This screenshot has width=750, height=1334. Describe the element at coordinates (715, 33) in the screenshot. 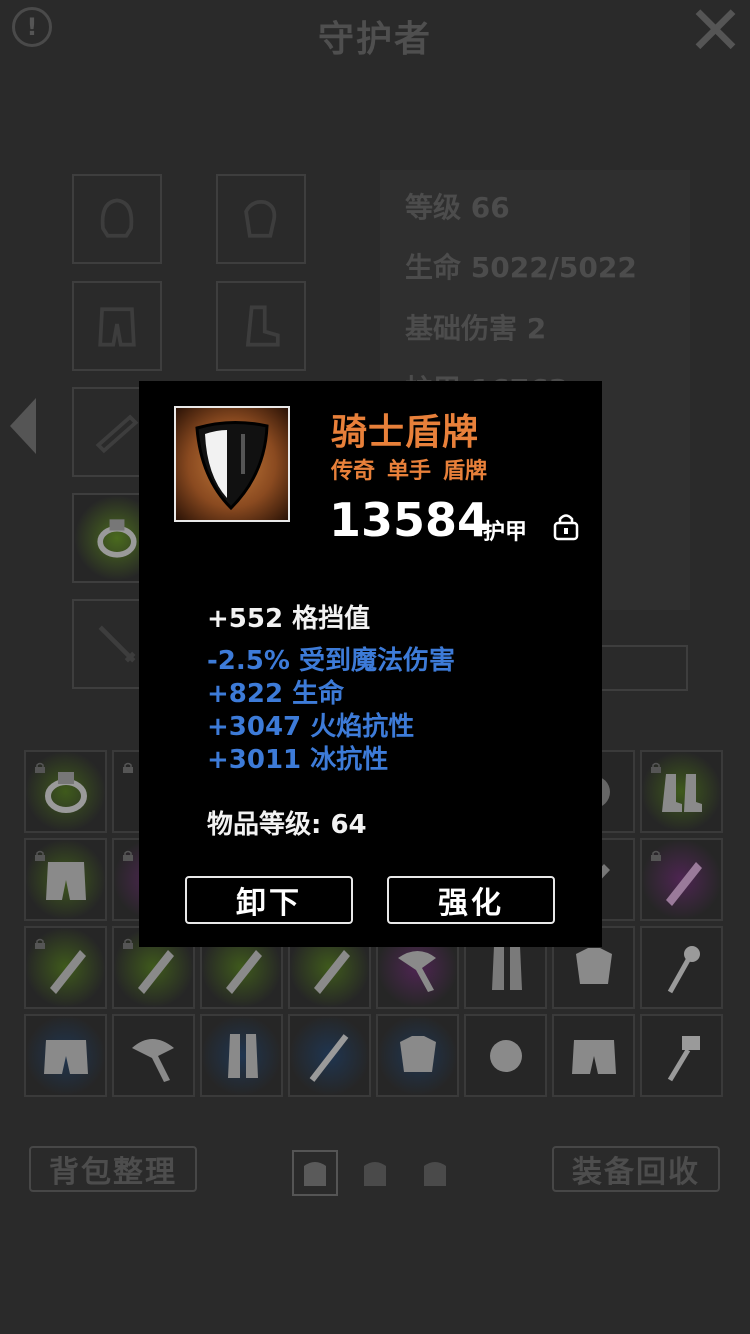

I see `close-button: ✕` at that location.